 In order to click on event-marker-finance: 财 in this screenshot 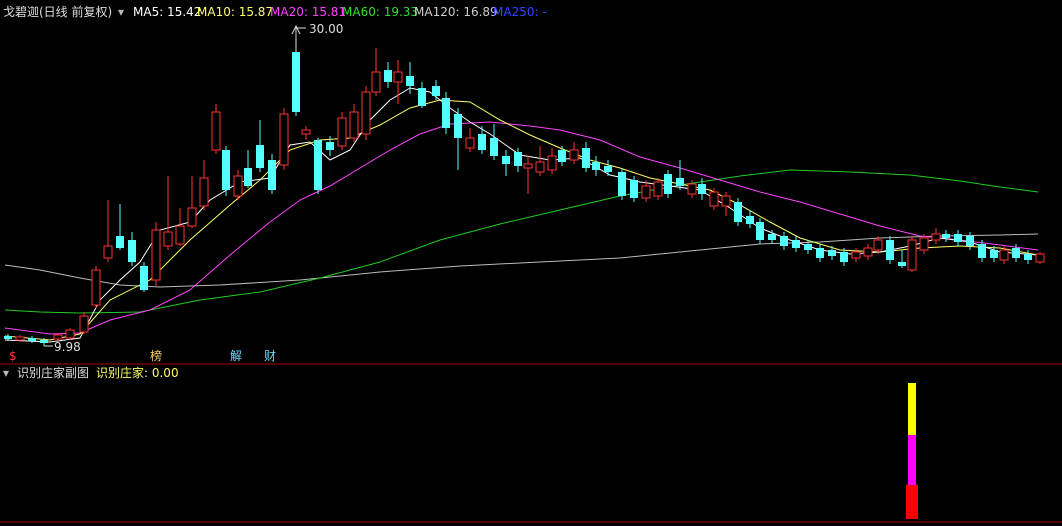, I will do `click(270, 356)`.